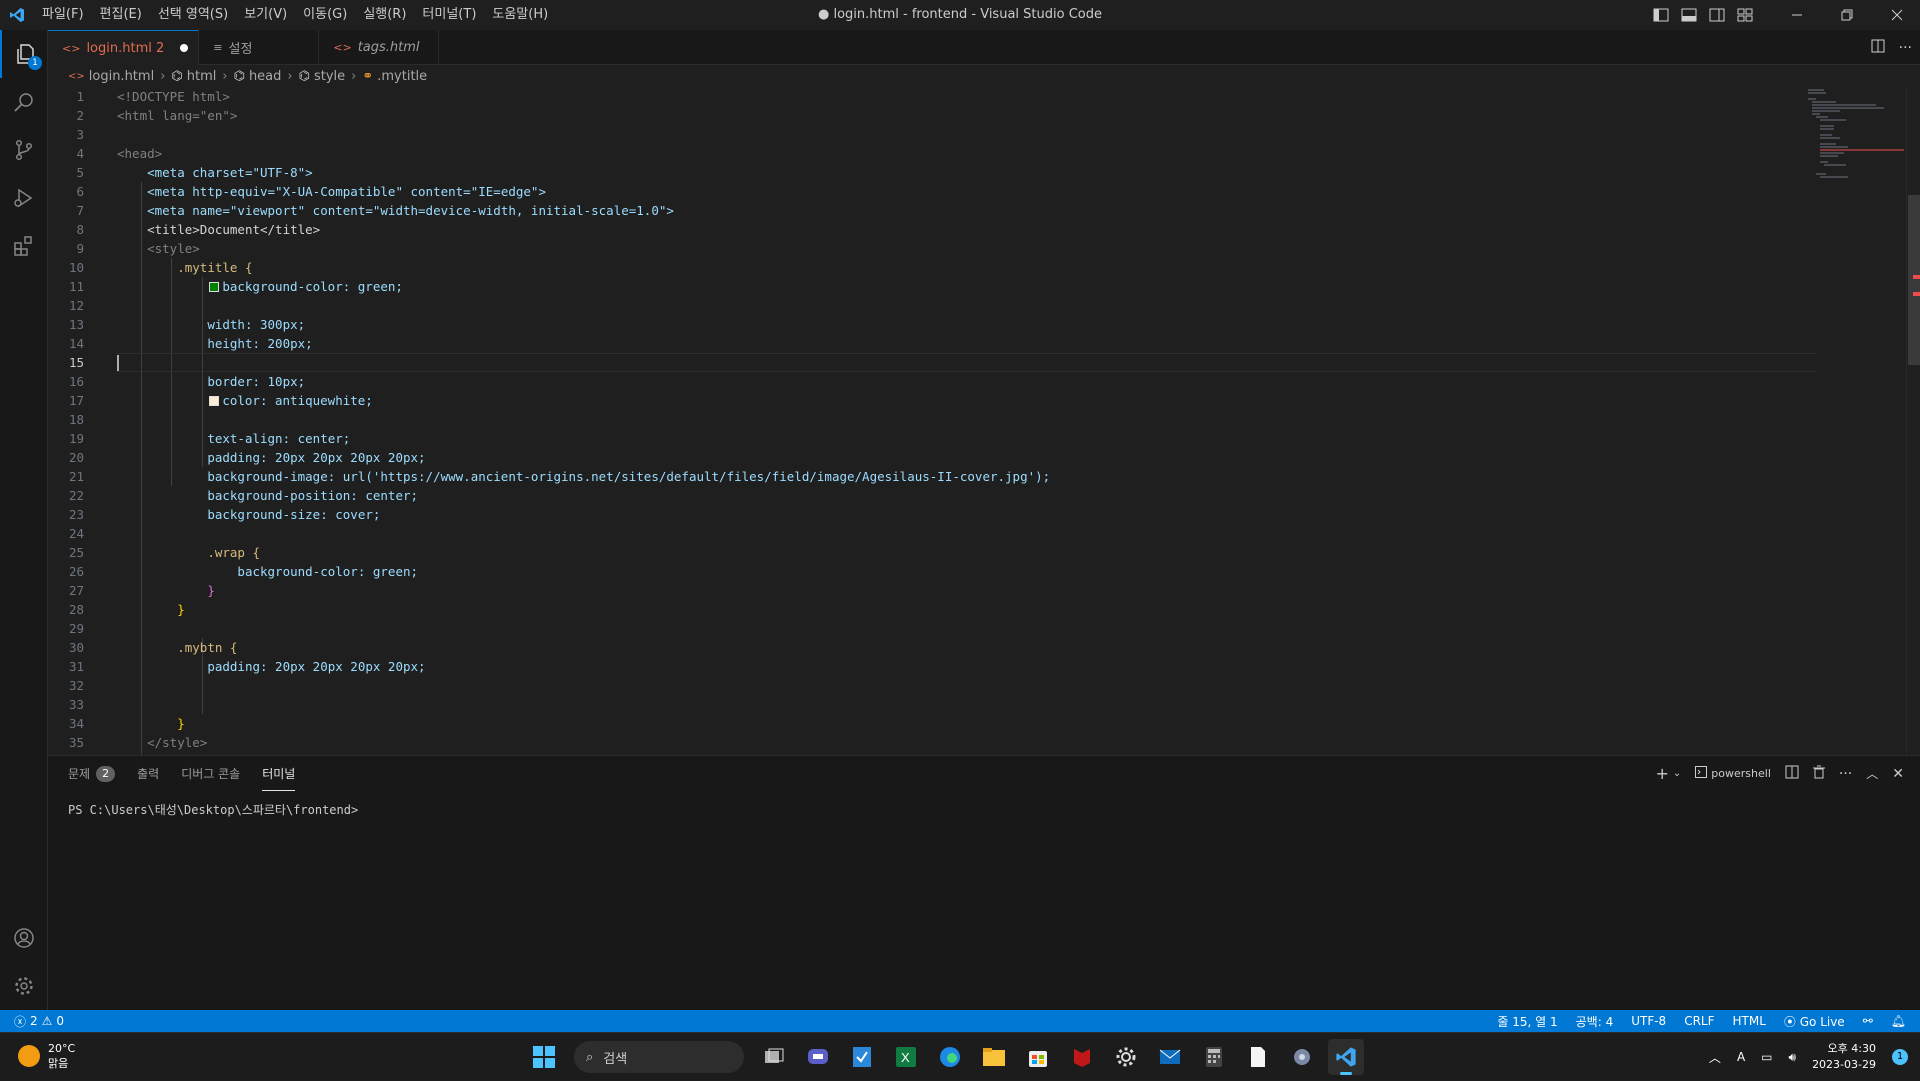 The image size is (1920, 1081). Describe the element at coordinates (76, 495) in the screenshot. I see `line-number: 22` at that location.